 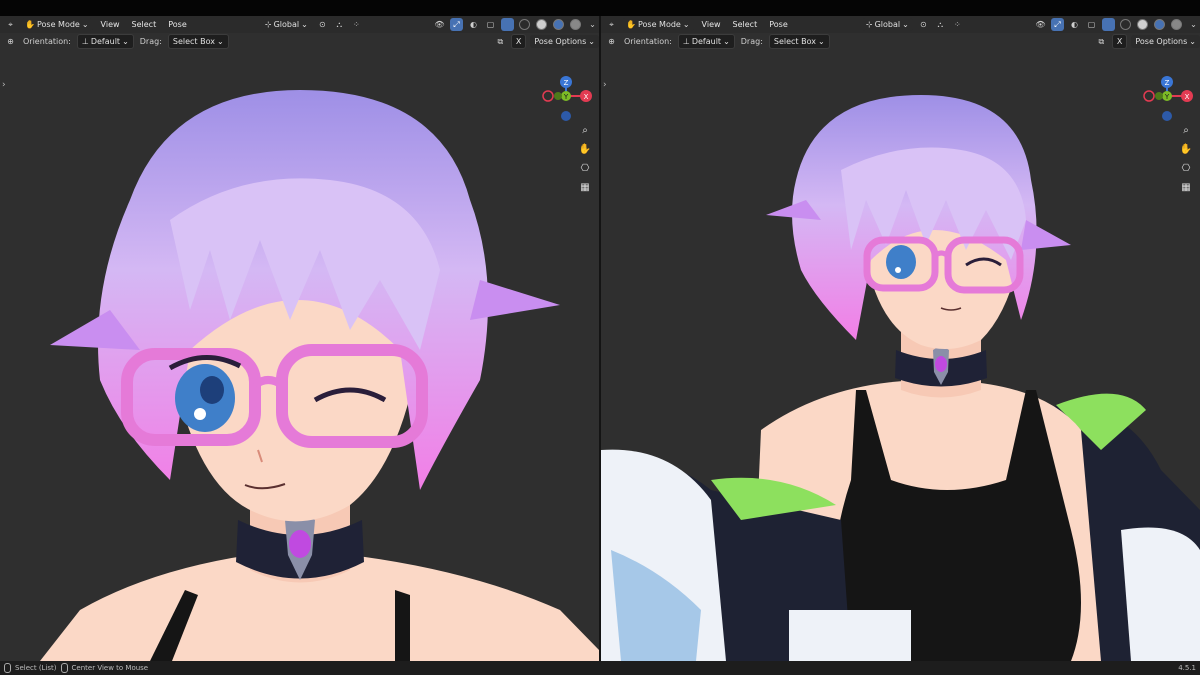 I want to click on status-bar: Select (List) Center View to Mouse 4.5.1, so click(x=600, y=668).